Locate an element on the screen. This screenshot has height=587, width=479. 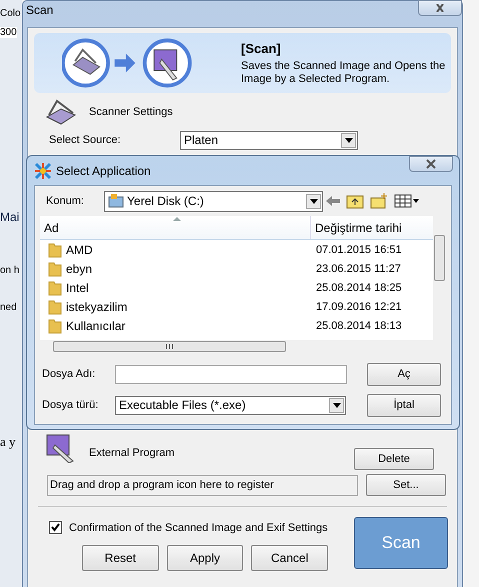
file-name-field is located at coordinates (231, 374).